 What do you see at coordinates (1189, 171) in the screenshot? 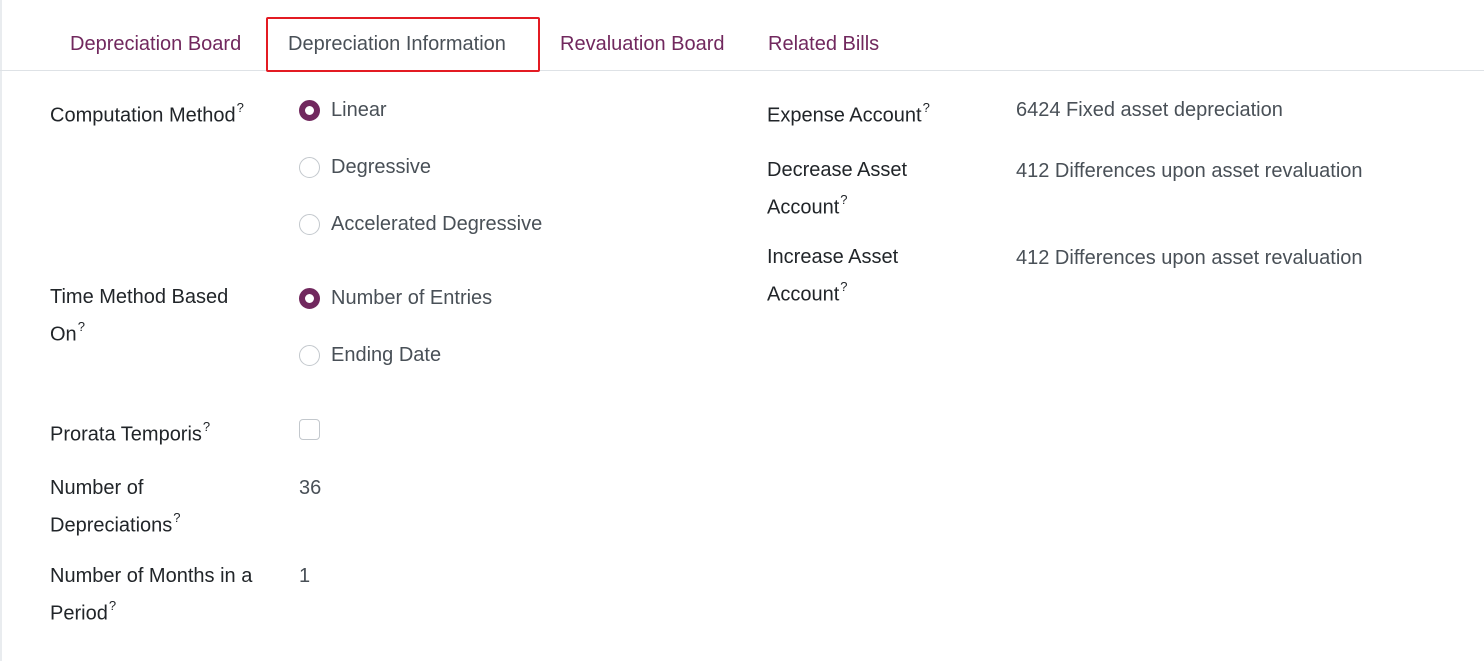
I see `decrease-asset-account-field: 412 Differences upon asset revaluation` at bounding box center [1189, 171].